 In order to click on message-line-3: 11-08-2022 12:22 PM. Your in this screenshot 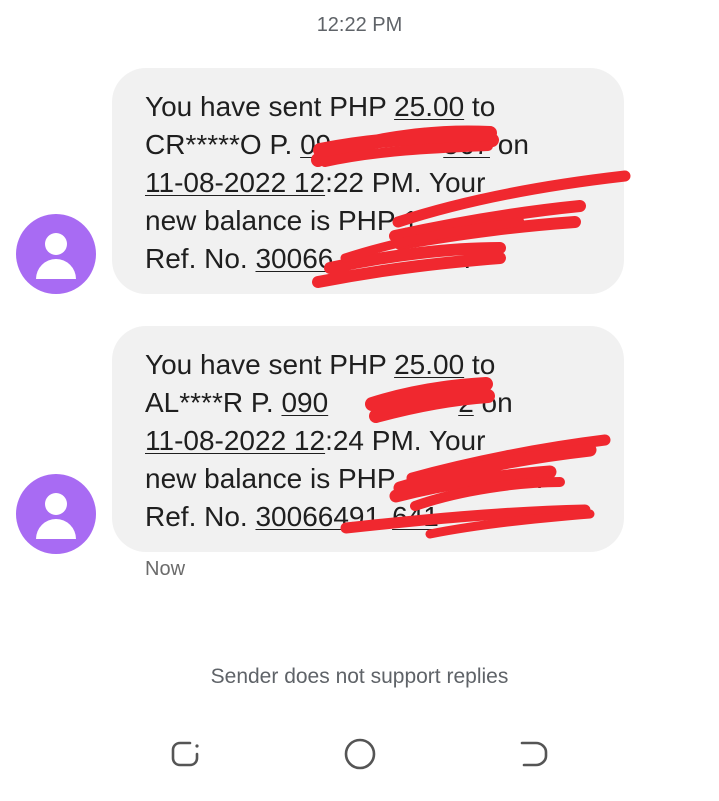, I will do `click(315, 182)`.